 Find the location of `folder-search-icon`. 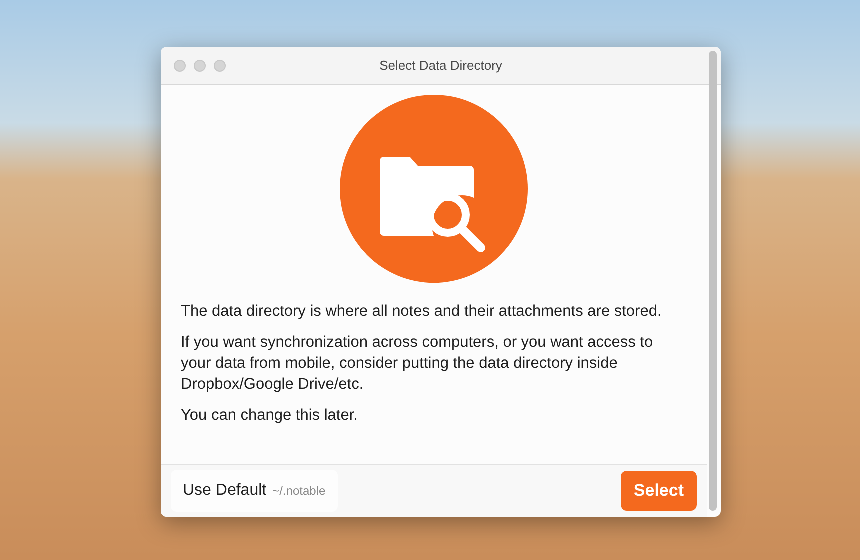

folder-search-icon is located at coordinates (434, 189).